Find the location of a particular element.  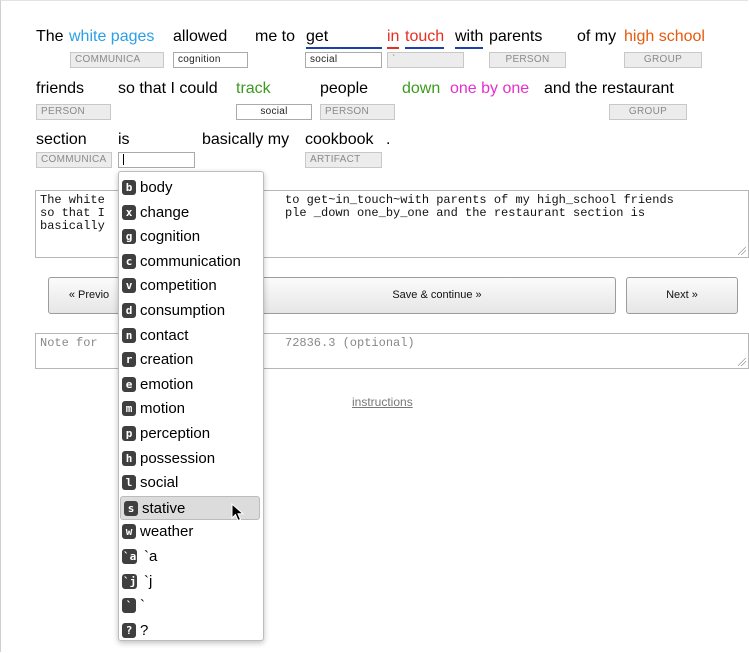

dropdown-option-label: emotion is located at coordinates (167, 384).